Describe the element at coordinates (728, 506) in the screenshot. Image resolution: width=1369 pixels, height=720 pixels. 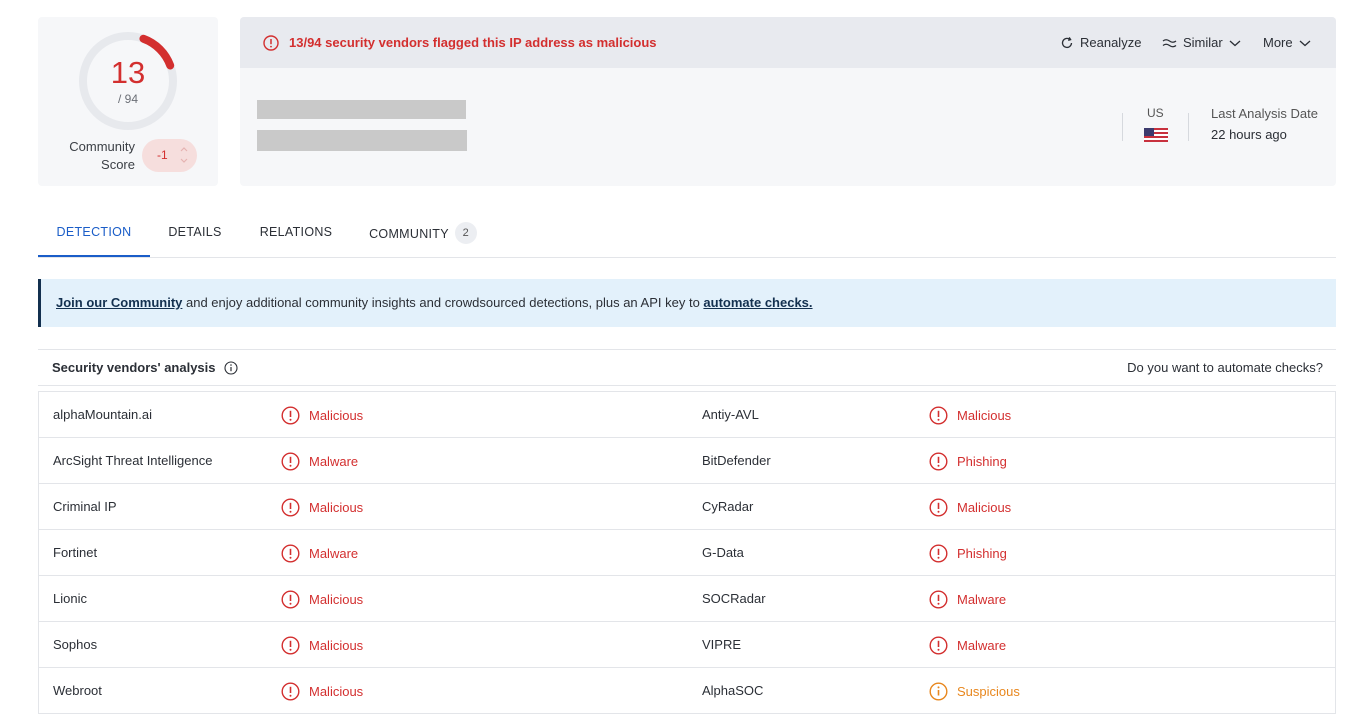
I see `vendor-name: CyRadar` at that location.